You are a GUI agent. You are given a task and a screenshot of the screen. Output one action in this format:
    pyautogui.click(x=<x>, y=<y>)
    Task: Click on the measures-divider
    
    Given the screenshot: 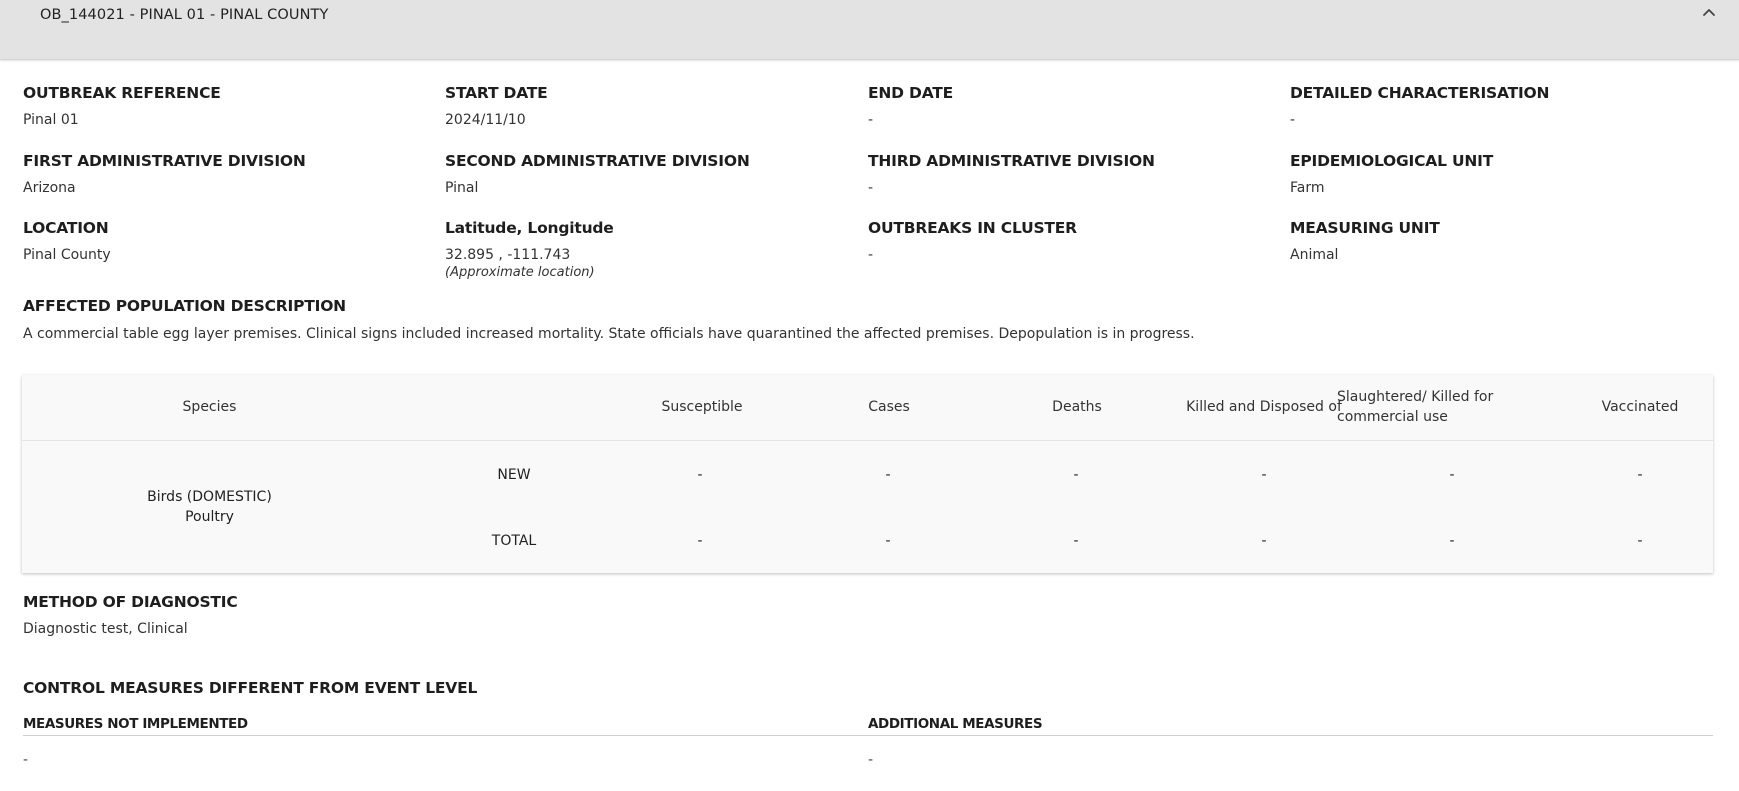 What is the action you would take?
    pyautogui.click(x=868, y=735)
    